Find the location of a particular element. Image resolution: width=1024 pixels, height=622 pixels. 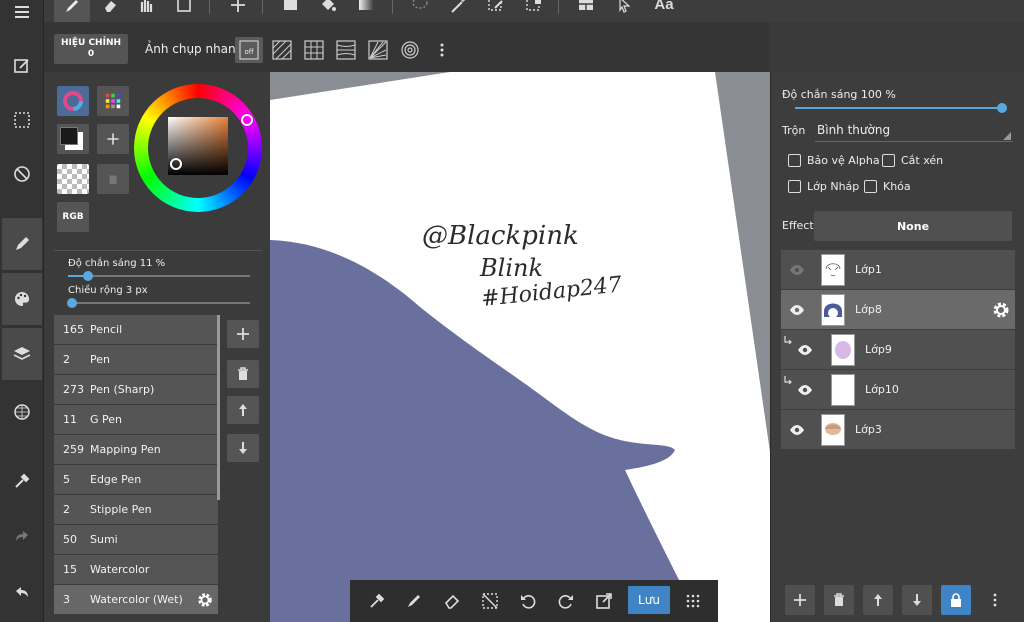

tool-hand is located at coordinates (146, 11).